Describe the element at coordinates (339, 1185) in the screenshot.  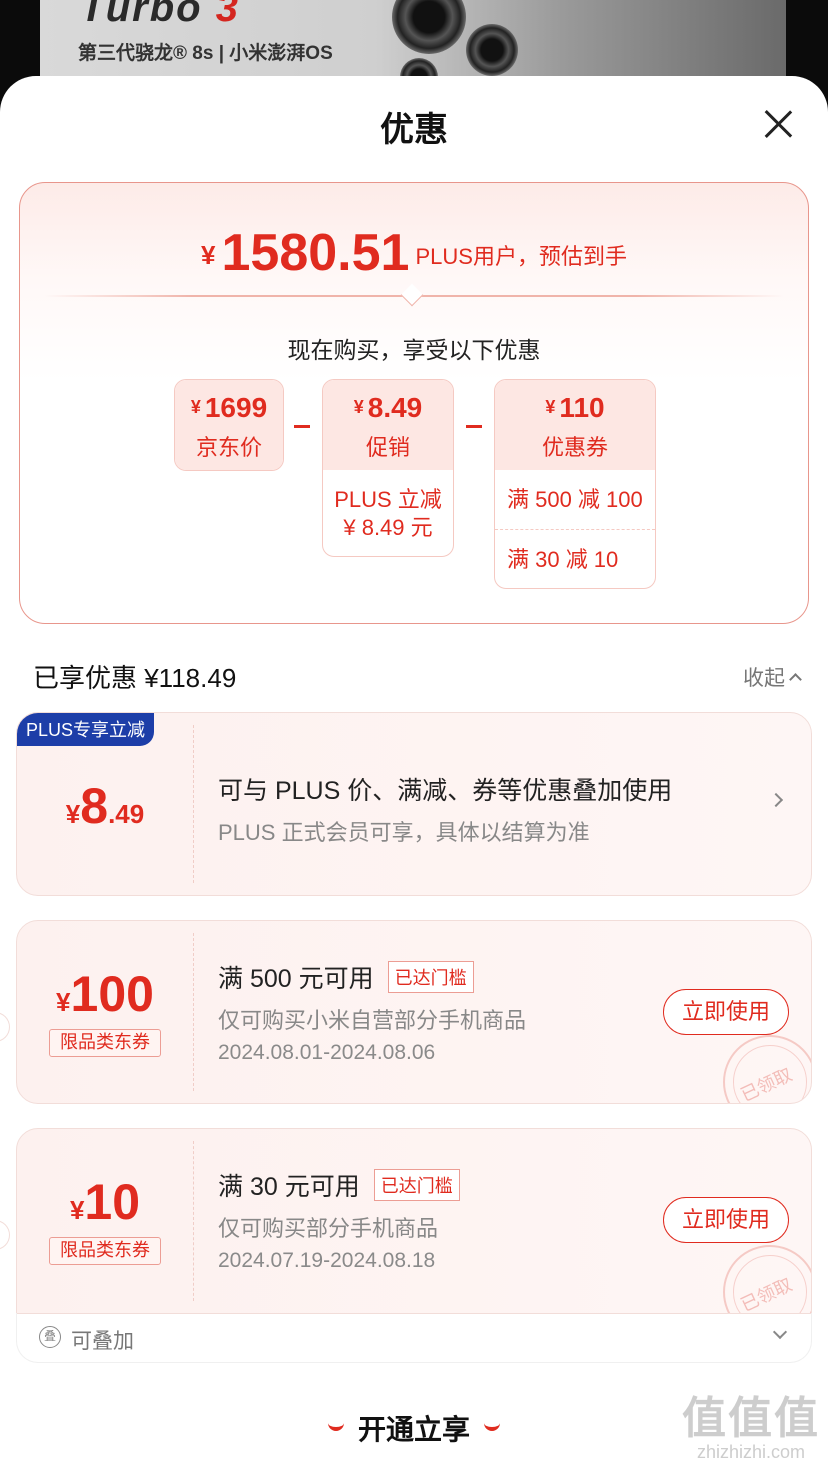
I see `coupon-card-title: 满 30 元可用 已达门槛` at that location.